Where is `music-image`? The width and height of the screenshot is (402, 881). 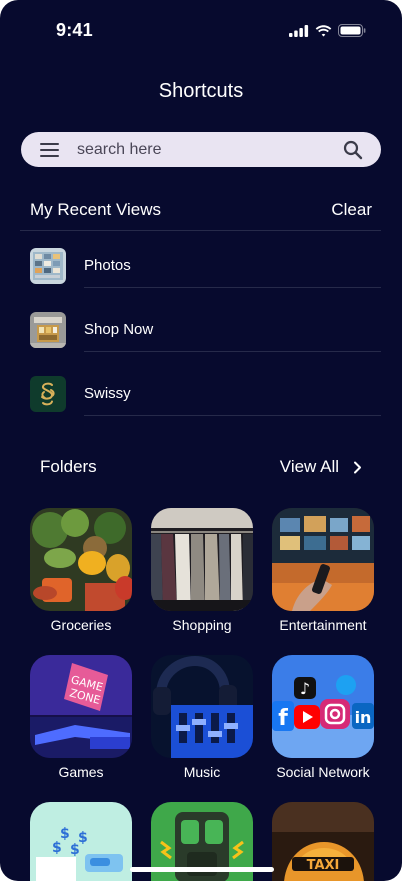
music-image is located at coordinates (202, 706).